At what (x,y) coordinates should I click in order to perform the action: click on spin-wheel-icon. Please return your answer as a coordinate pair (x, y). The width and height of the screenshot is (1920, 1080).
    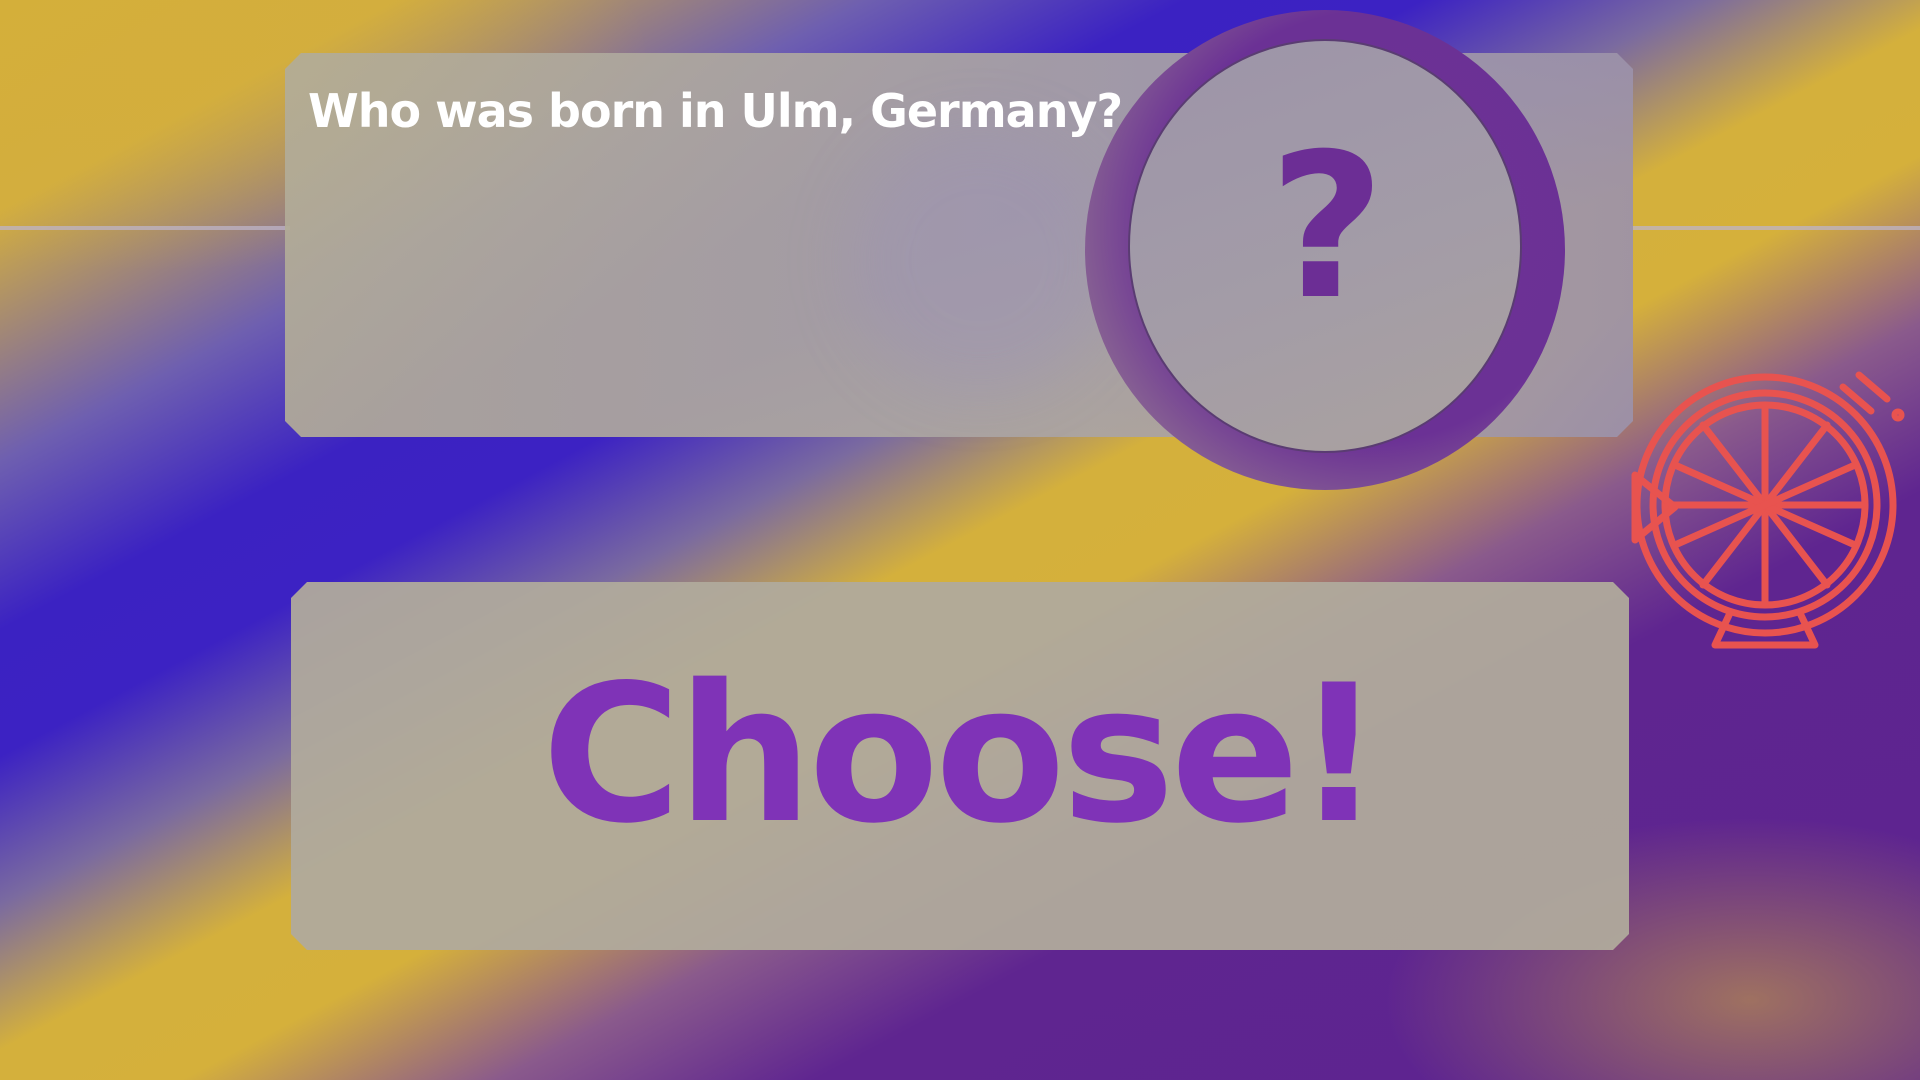
    Looking at the image, I should click on (1765, 515).